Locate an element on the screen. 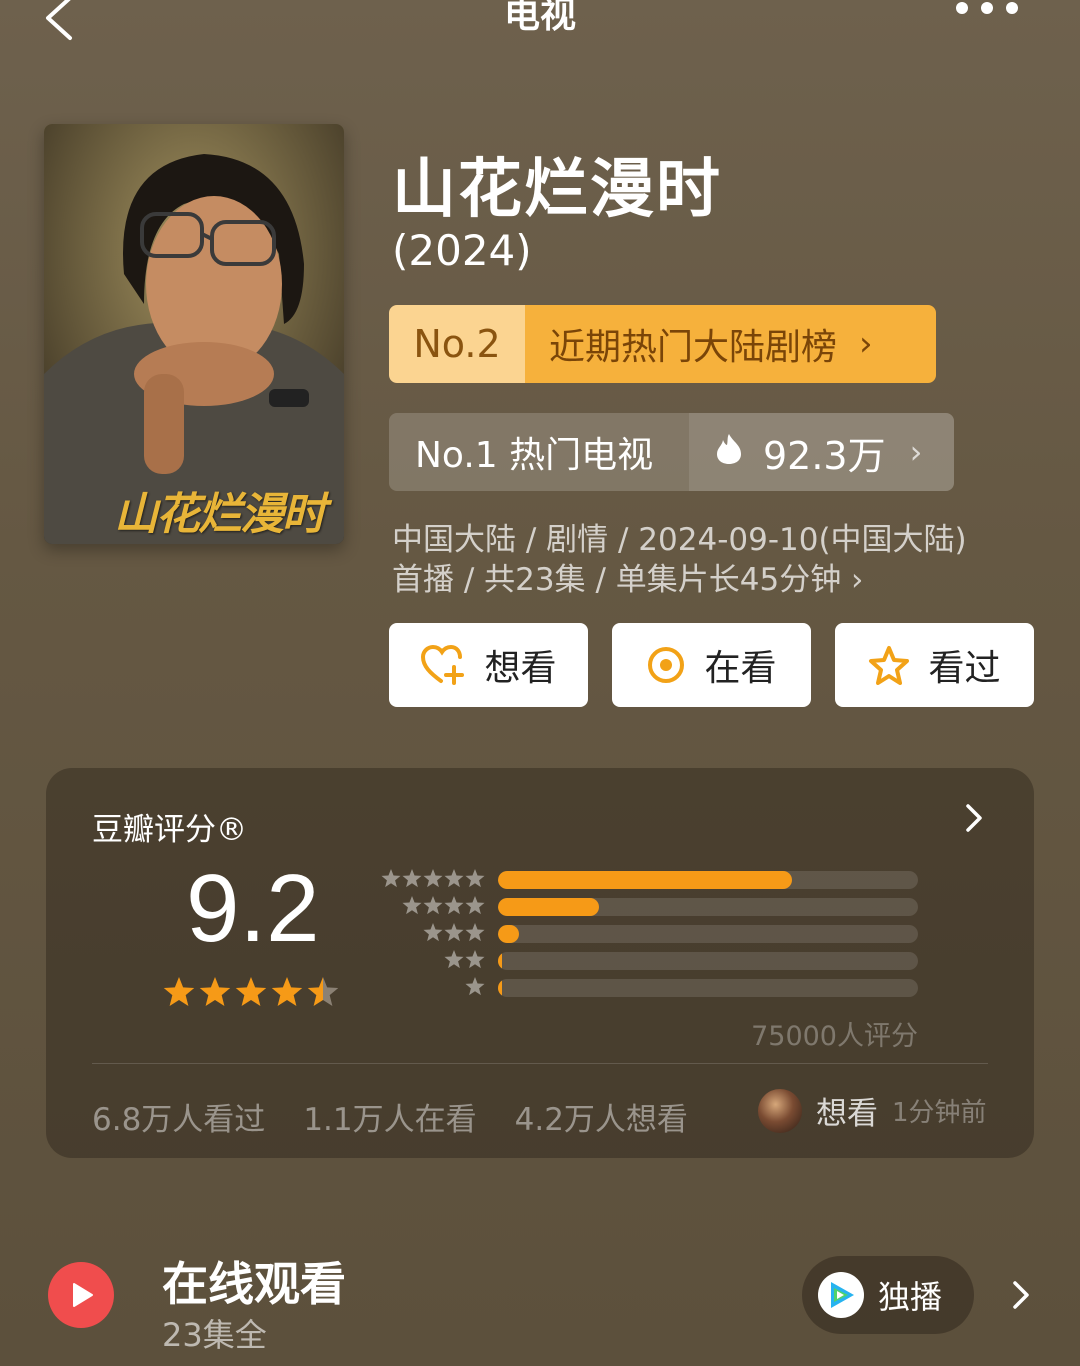  hot-count: 92.3万 is located at coordinates (824, 455).